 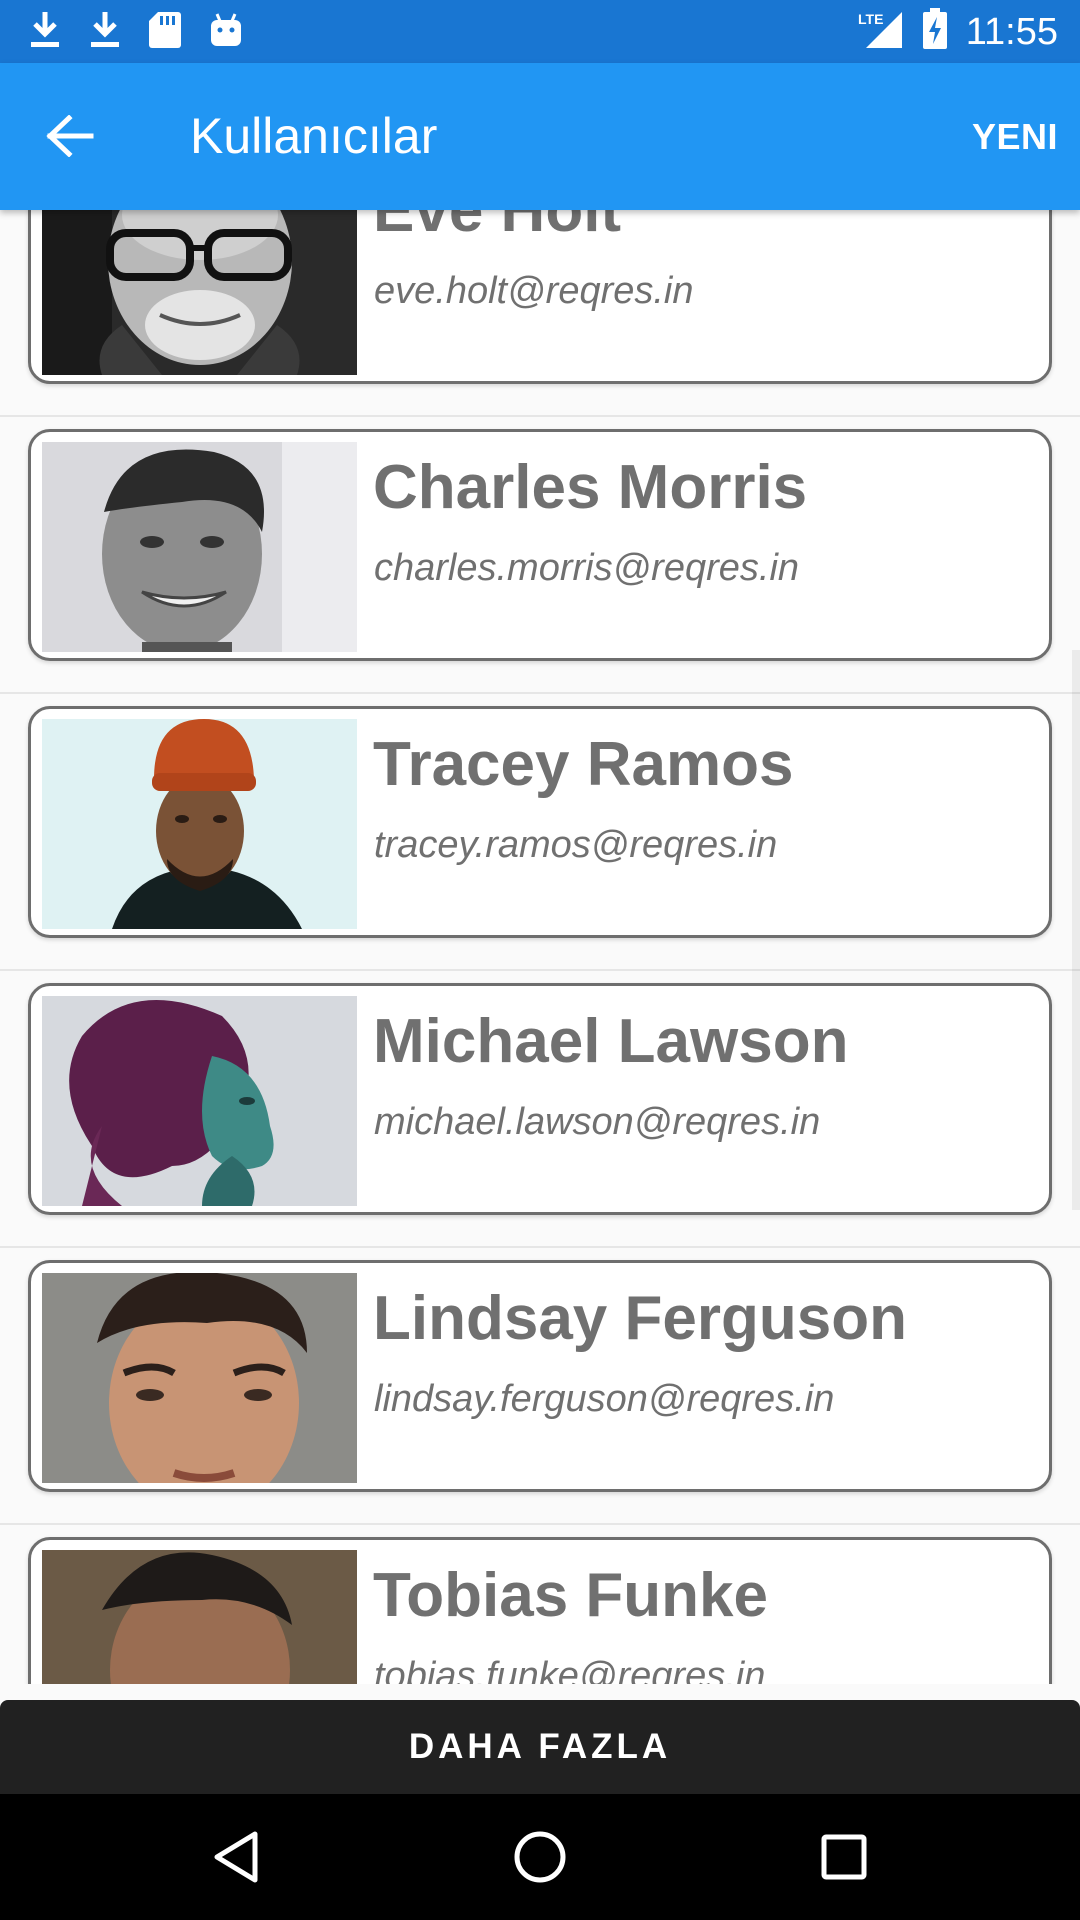 What do you see at coordinates (935, 31) in the screenshot?
I see `battery-charging-icon` at bounding box center [935, 31].